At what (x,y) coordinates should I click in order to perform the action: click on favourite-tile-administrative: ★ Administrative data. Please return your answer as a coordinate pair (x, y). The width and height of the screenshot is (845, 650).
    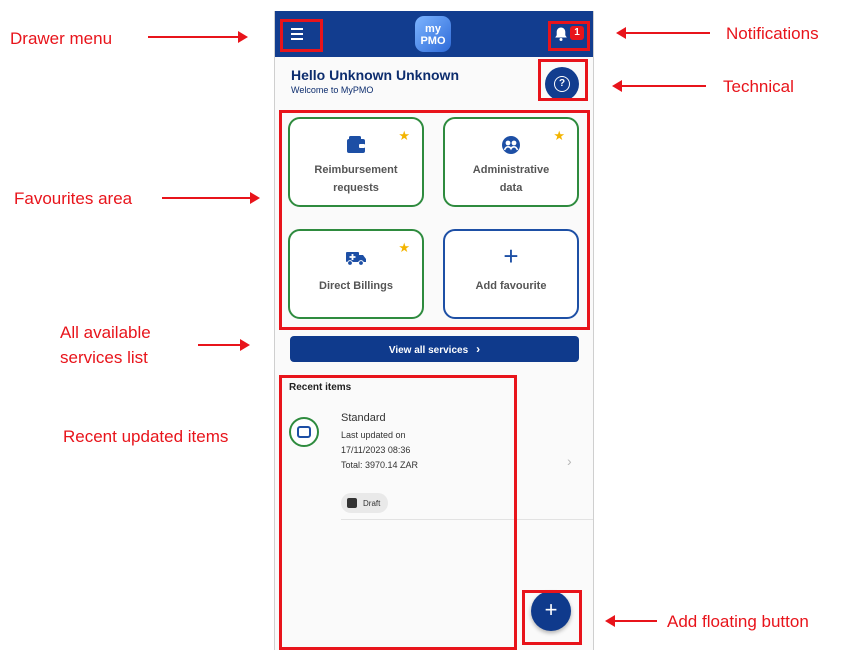
    Looking at the image, I should click on (511, 162).